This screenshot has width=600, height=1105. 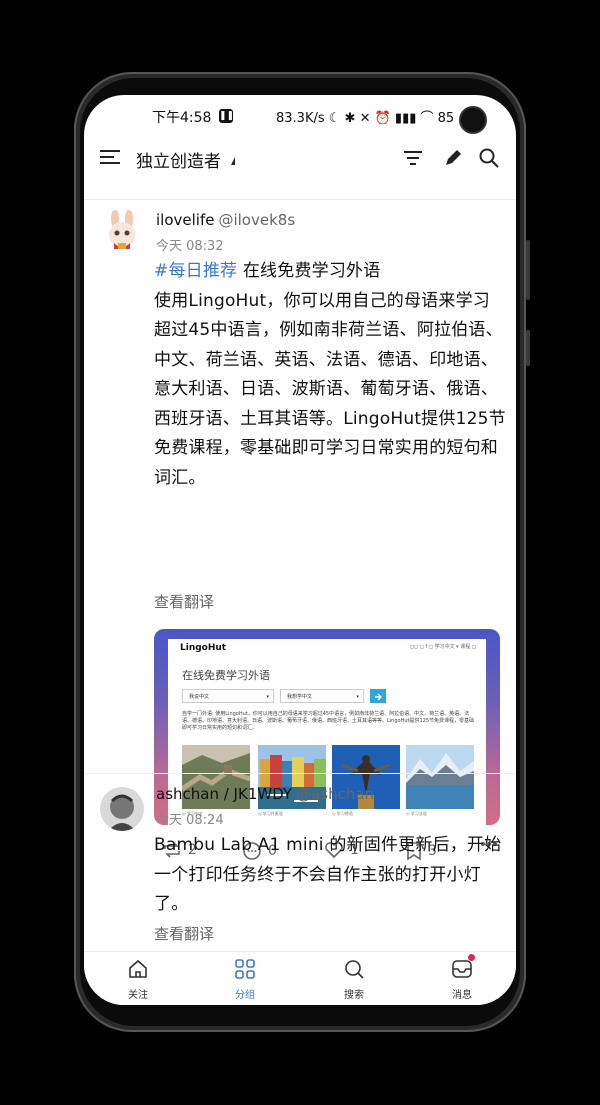 I want to click on grid-icon, so click(x=245, y=969).